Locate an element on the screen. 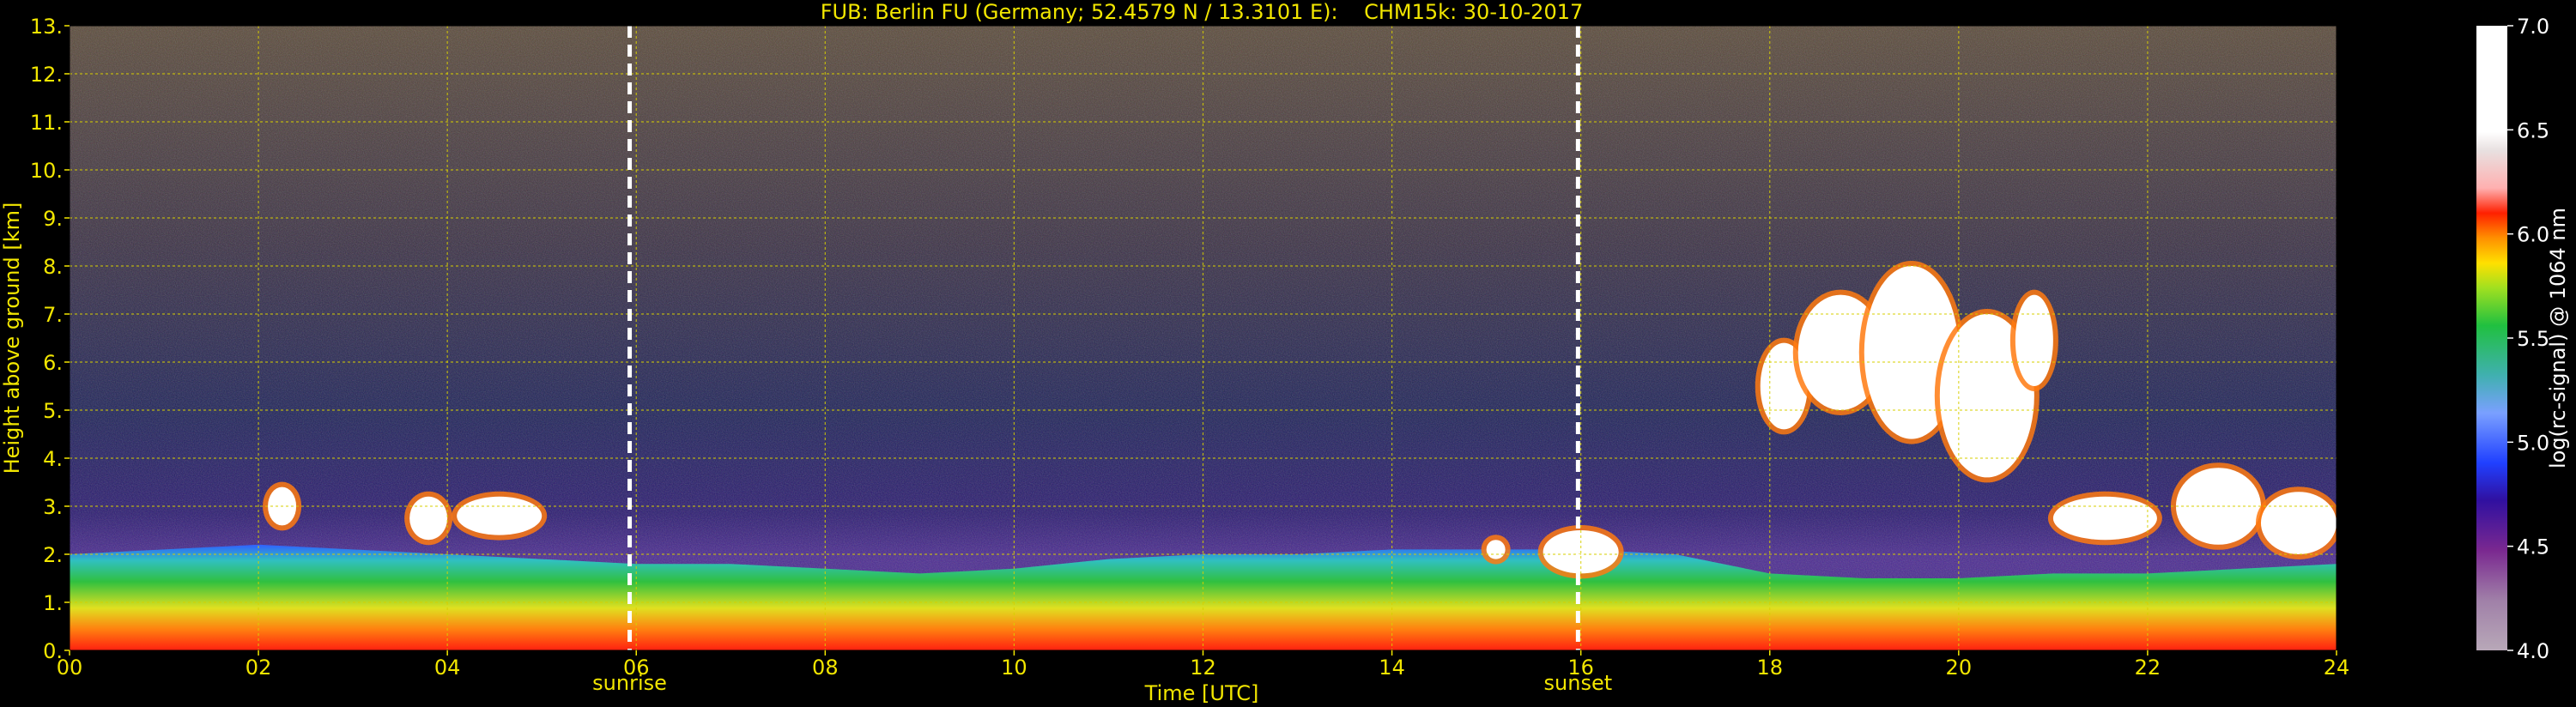  colorbar-tick-label: 6.5 is located at coordinates (2533, 130).